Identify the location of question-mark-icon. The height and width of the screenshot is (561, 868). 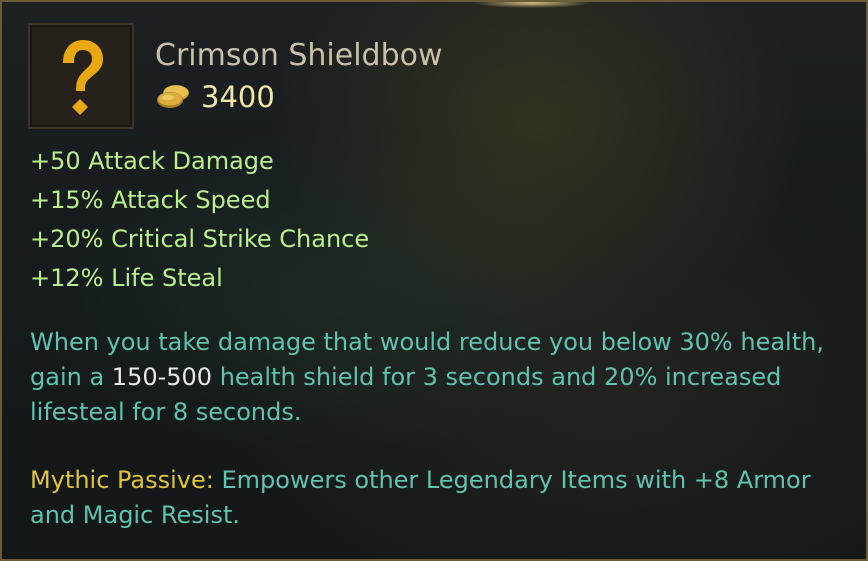
(83, 77).